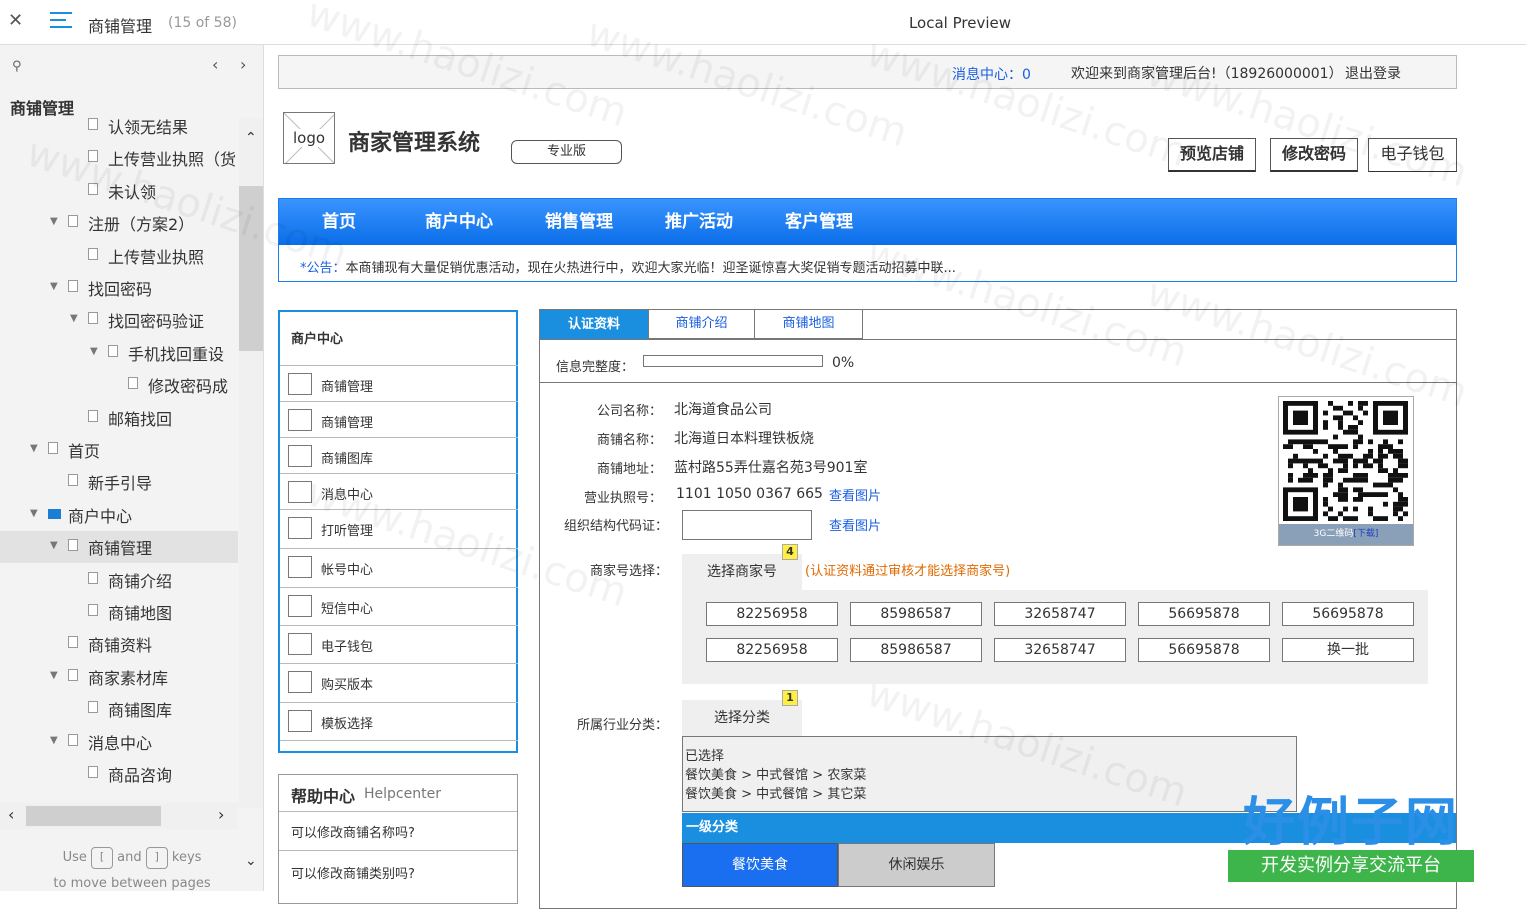 Image resolution: width=1526 pixels, height=909 pixels. Describe the element at coordinates (760, 865) in the screenshot. I see `category-food: 餐饮美食` at that location.